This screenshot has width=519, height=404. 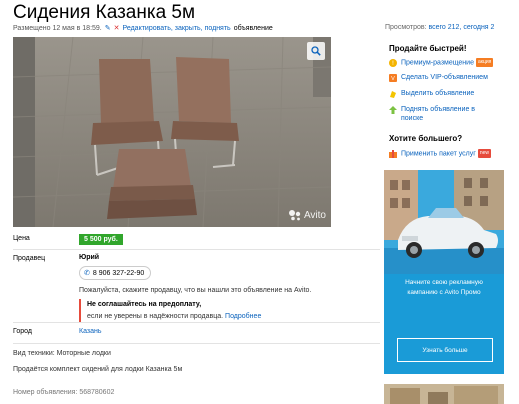 I want to click on phone-icon: ✆, so click(x=87, y=273).